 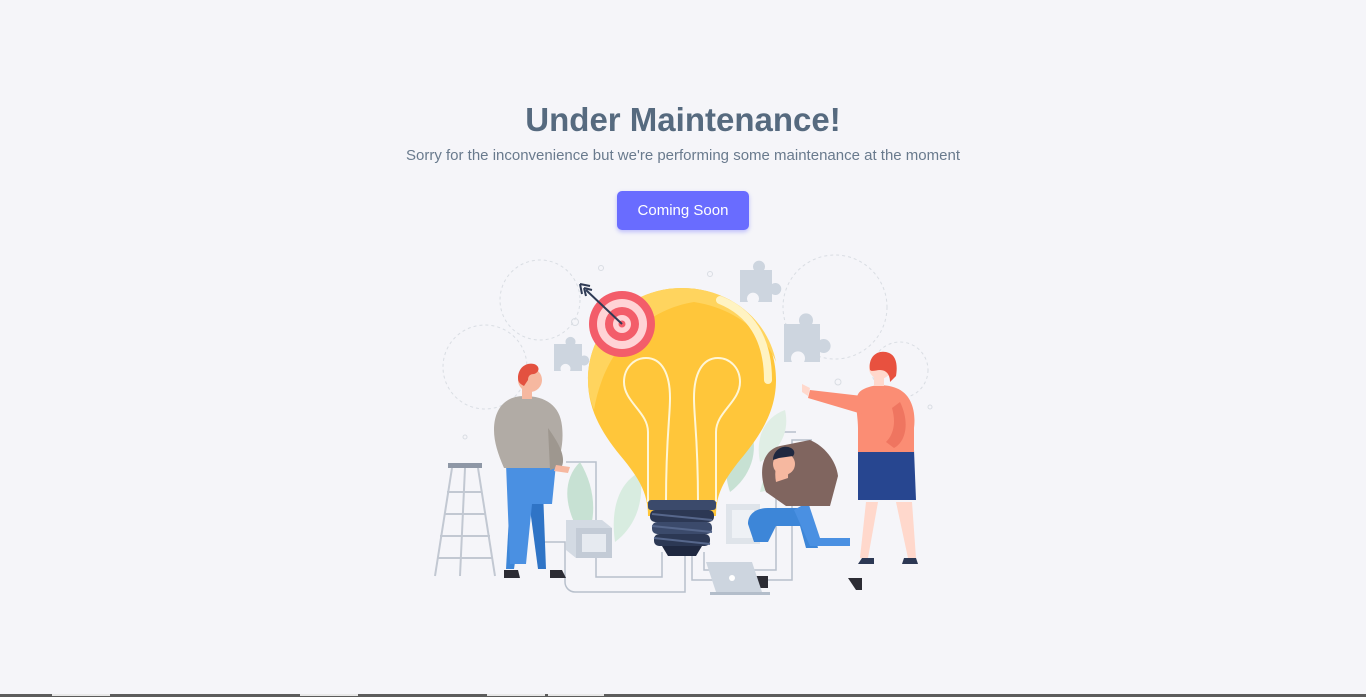 What do you see at coordinates (532, 470) in the screenshot?
I see `person-left` at bounding box center [532, 470].